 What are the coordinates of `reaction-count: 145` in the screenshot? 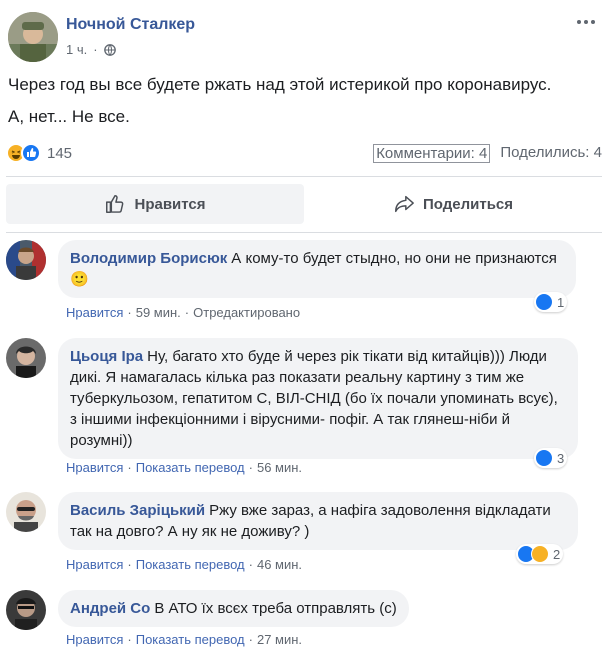 It's located at (60, 153).